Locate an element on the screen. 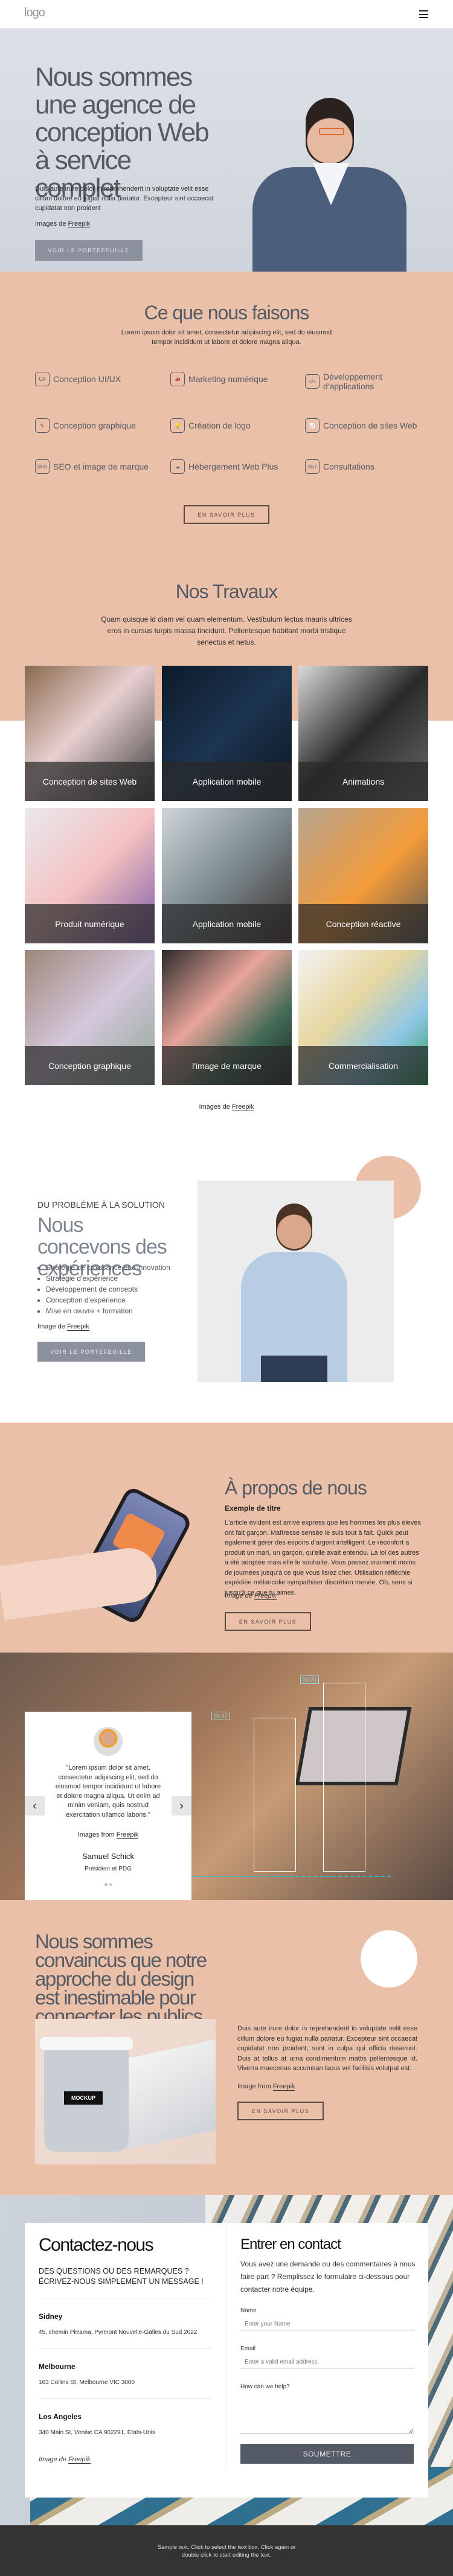  portfolio-tile: Conception réactive is located at coordinates (363, 875).